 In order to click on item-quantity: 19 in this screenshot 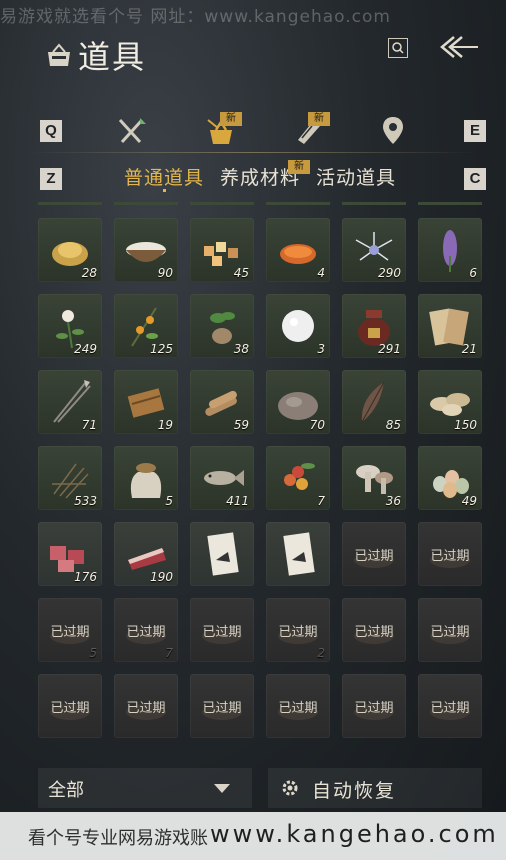, I will do `click(165, 425)`.